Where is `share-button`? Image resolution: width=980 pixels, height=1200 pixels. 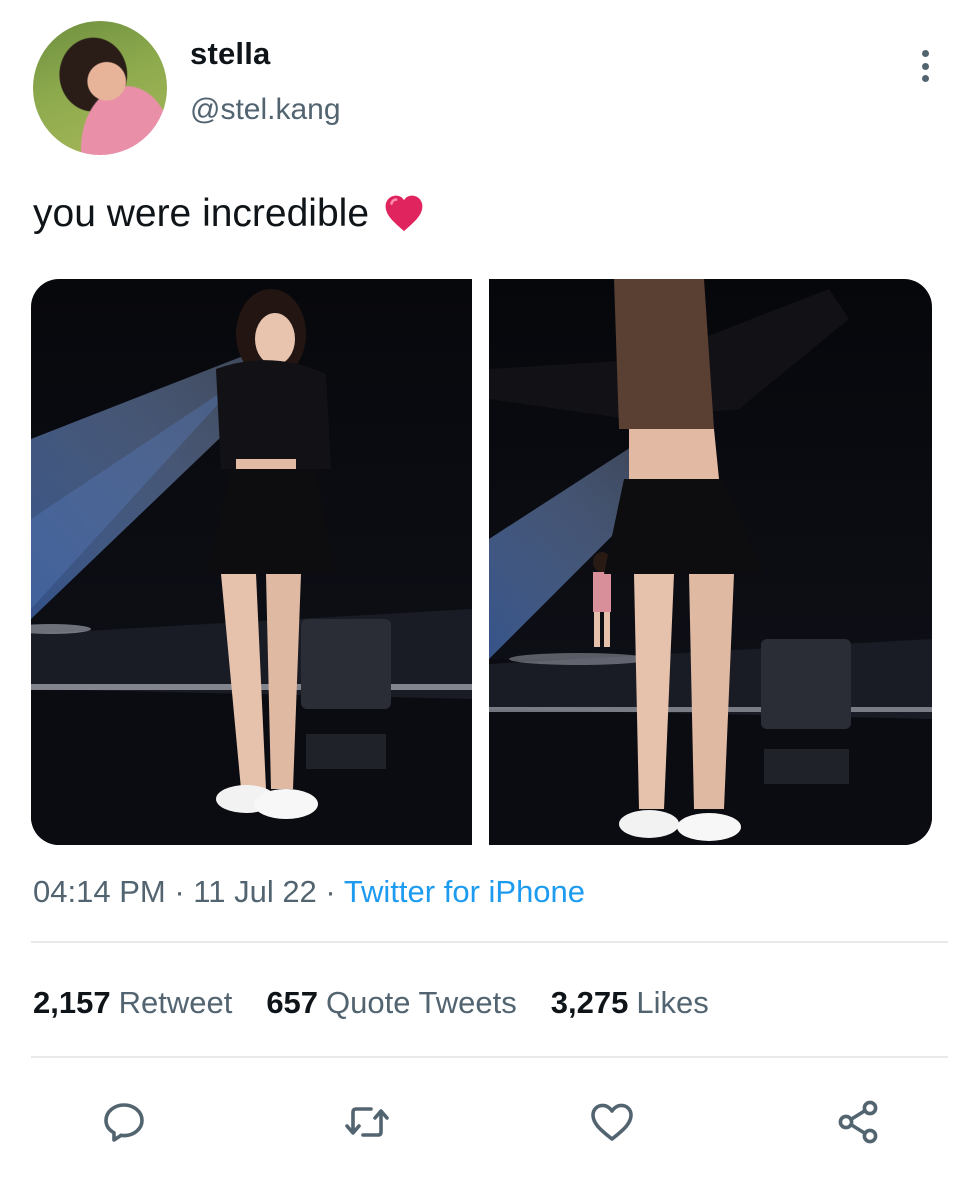
share-button is located at coordinates (858, 1122).